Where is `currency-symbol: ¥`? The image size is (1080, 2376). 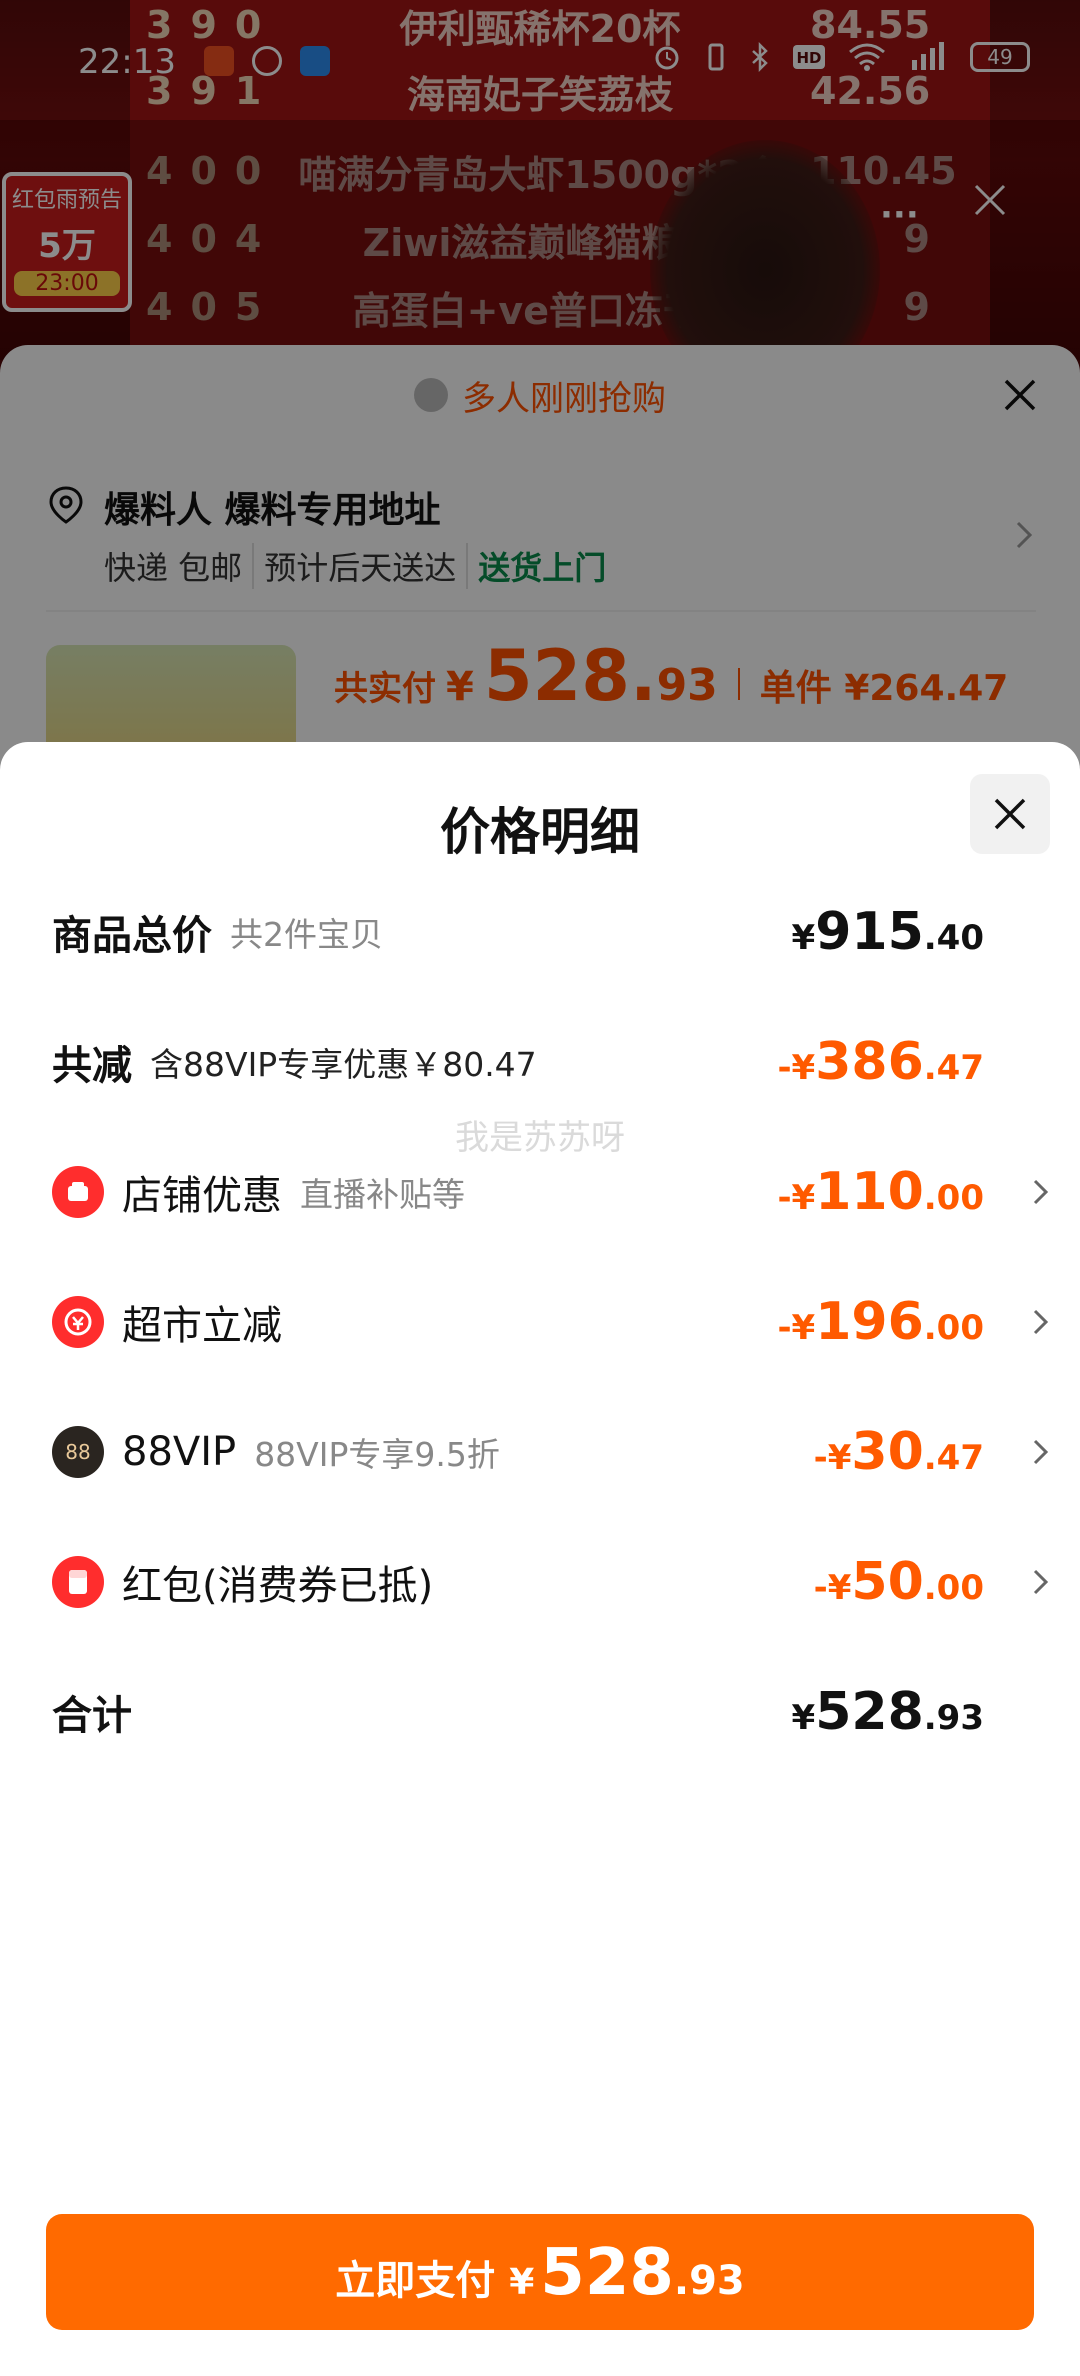
currency-symbol: ¥ is located at coordinates (522, 2282).